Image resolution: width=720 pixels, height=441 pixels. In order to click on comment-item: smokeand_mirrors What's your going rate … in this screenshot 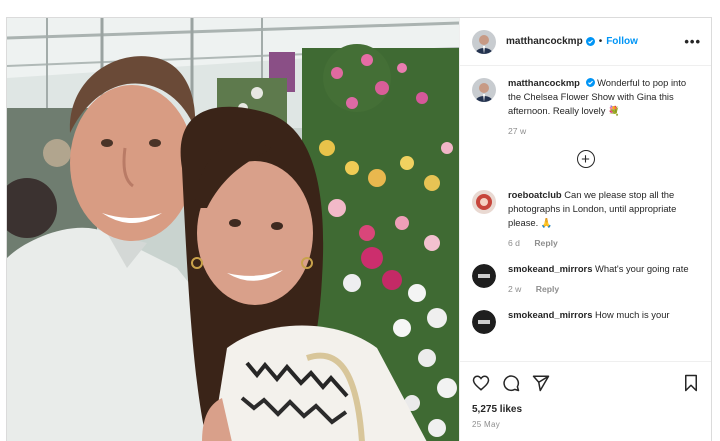, I will do `click(585, 279)`.